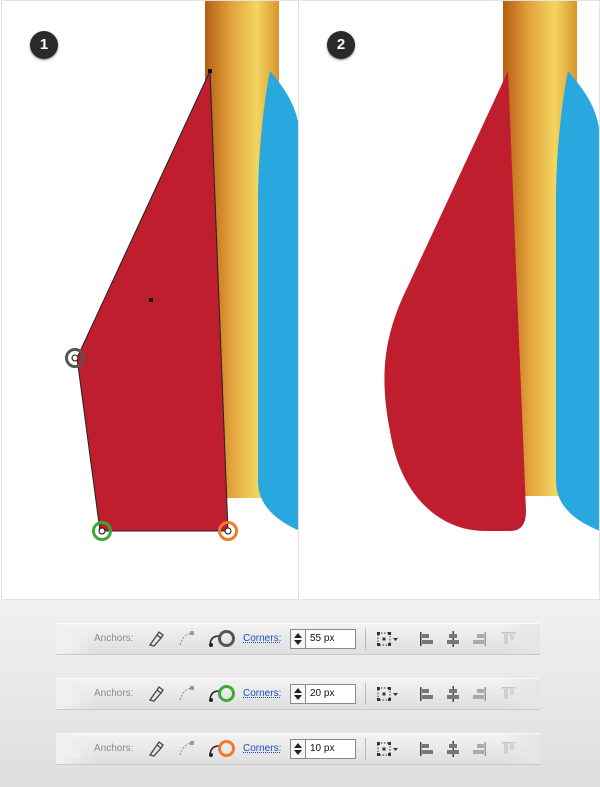 The height and width of the screenshot is (787, 600). What do you see at coordinates (75, 358) in the screenshot?
I see `corner-widget-gray` at bounding box center [75, 358].